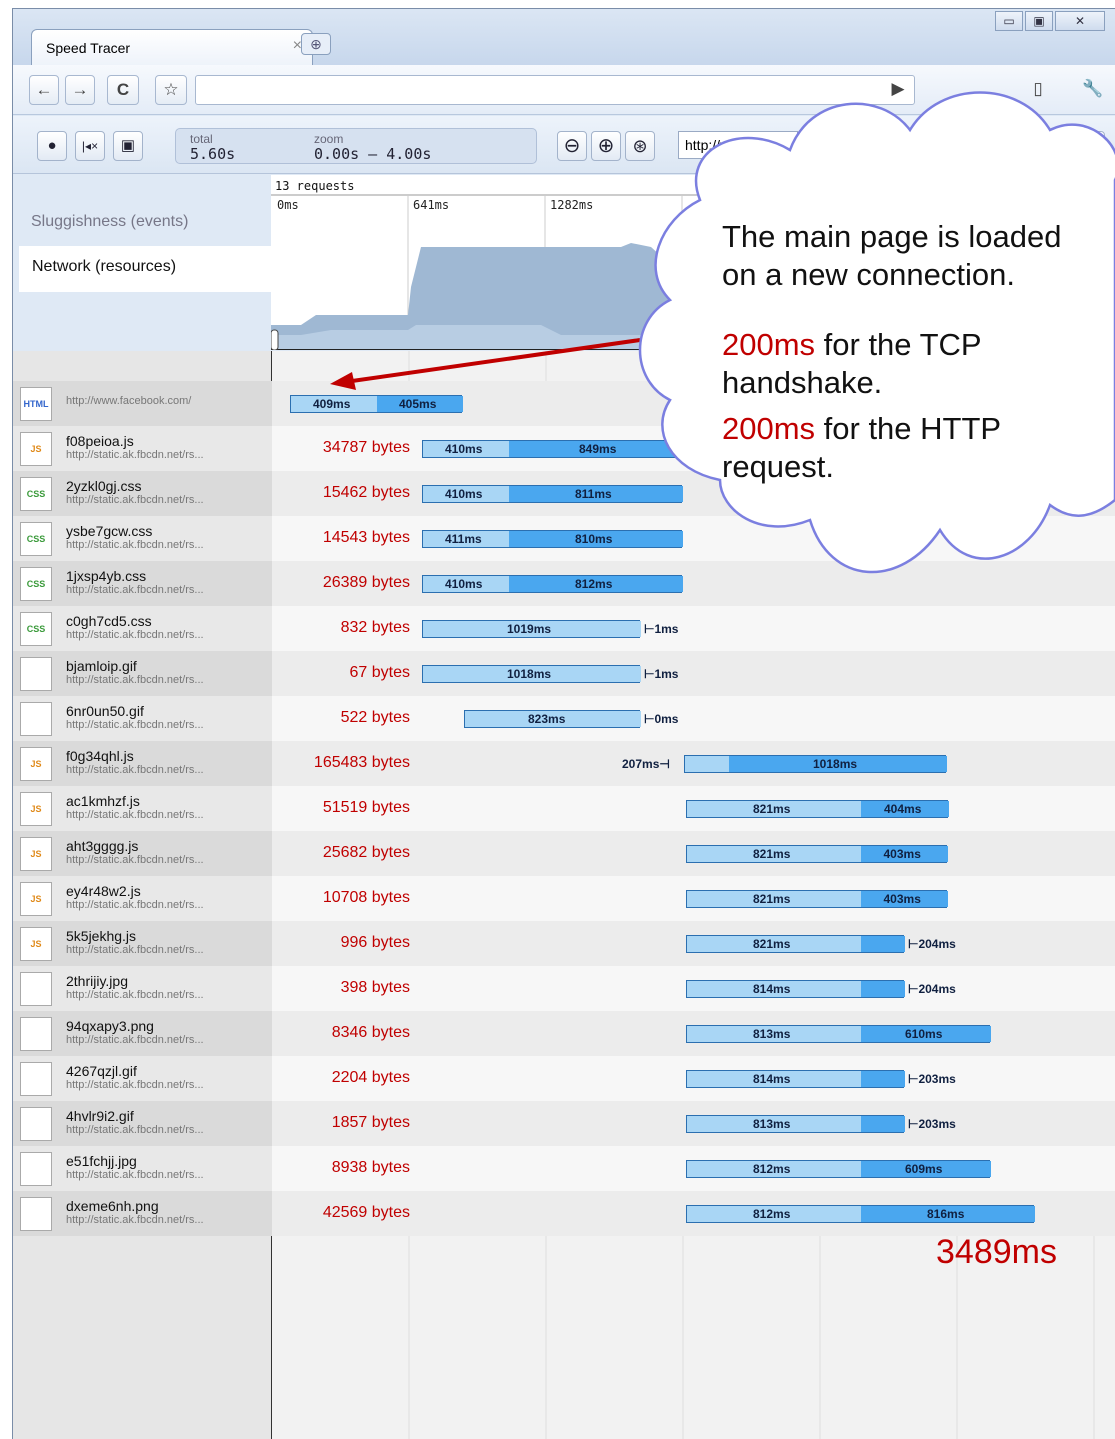 The width and height of the screenshot is (1115, 1439). I want to click on cloud-red-tcp: 200ms, so click(769, 344).